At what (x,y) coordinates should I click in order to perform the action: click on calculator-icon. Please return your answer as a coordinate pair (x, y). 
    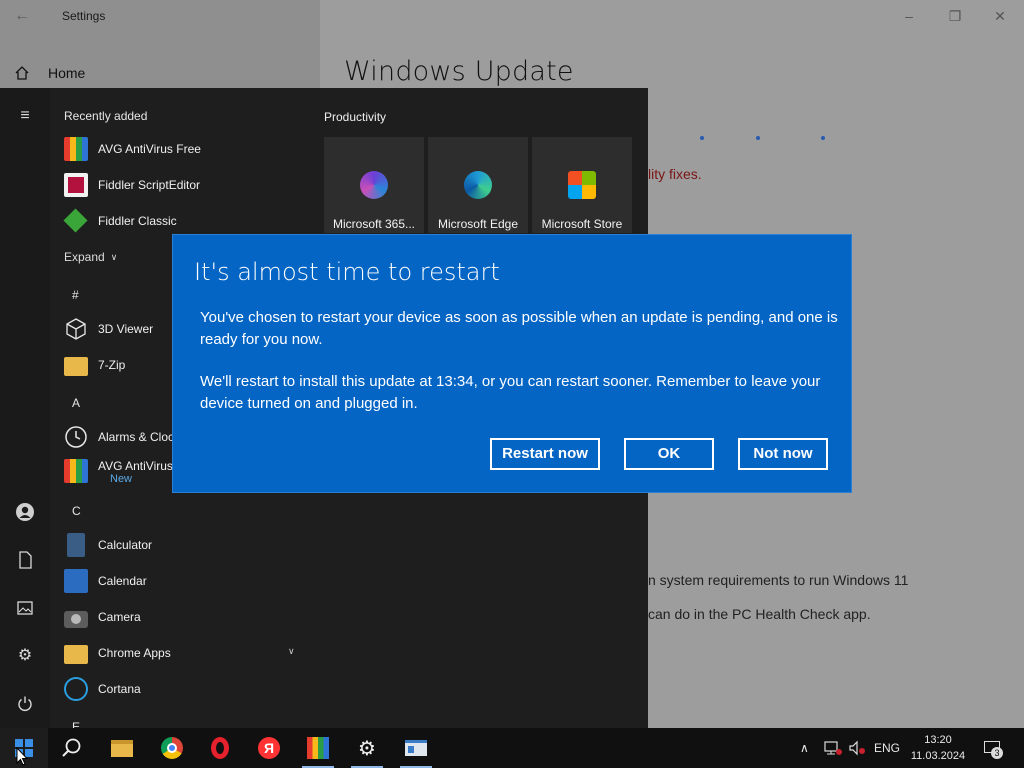
    Looking at the image, I should click on (76, 545).